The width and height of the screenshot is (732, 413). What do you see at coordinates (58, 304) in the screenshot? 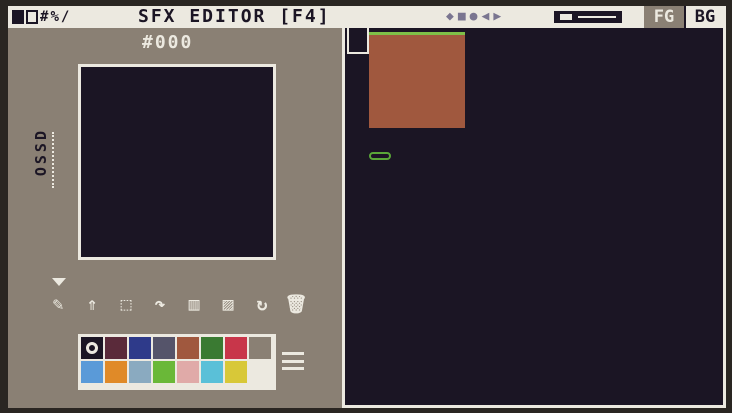
I see `pencil-icon: ✎` at bounding box center [58, 304].